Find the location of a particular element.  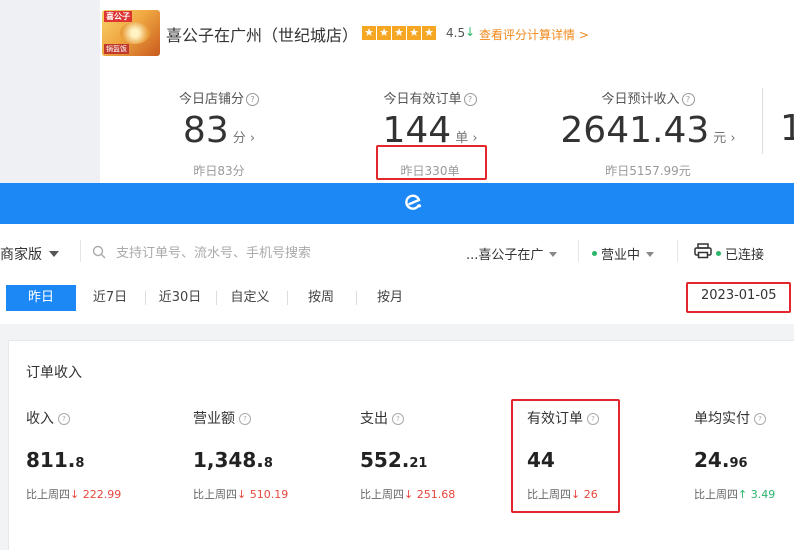

search-icon is located at coordinates (99, 252).